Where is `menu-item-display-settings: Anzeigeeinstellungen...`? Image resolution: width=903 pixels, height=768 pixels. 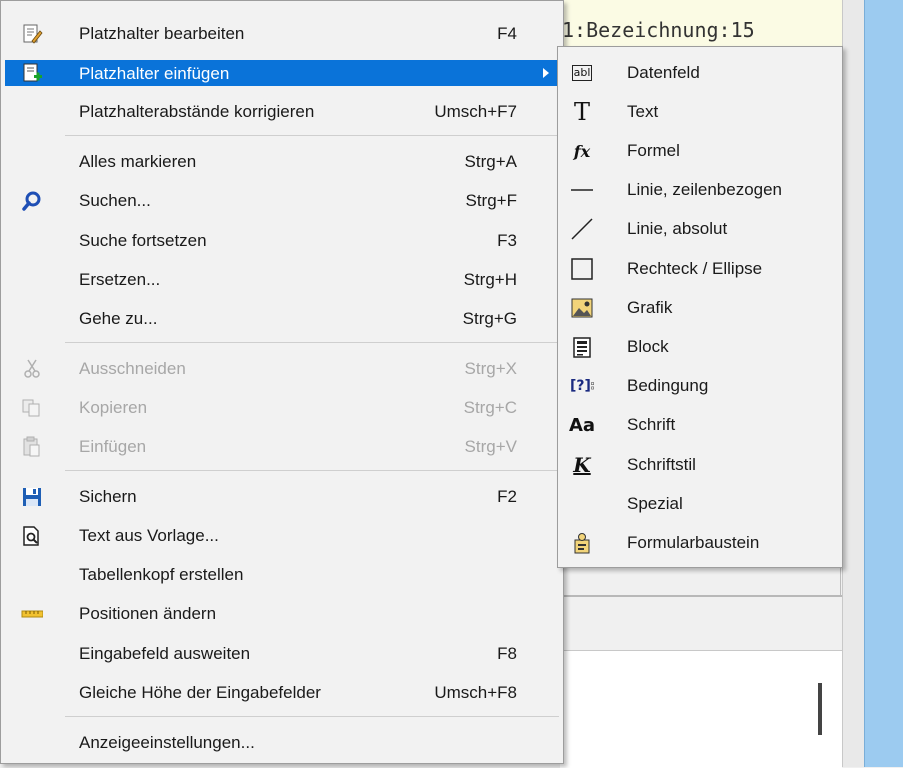
menu-item-display-settings: Anzeigeeinstellungen... is located at coordinates (282, 742).